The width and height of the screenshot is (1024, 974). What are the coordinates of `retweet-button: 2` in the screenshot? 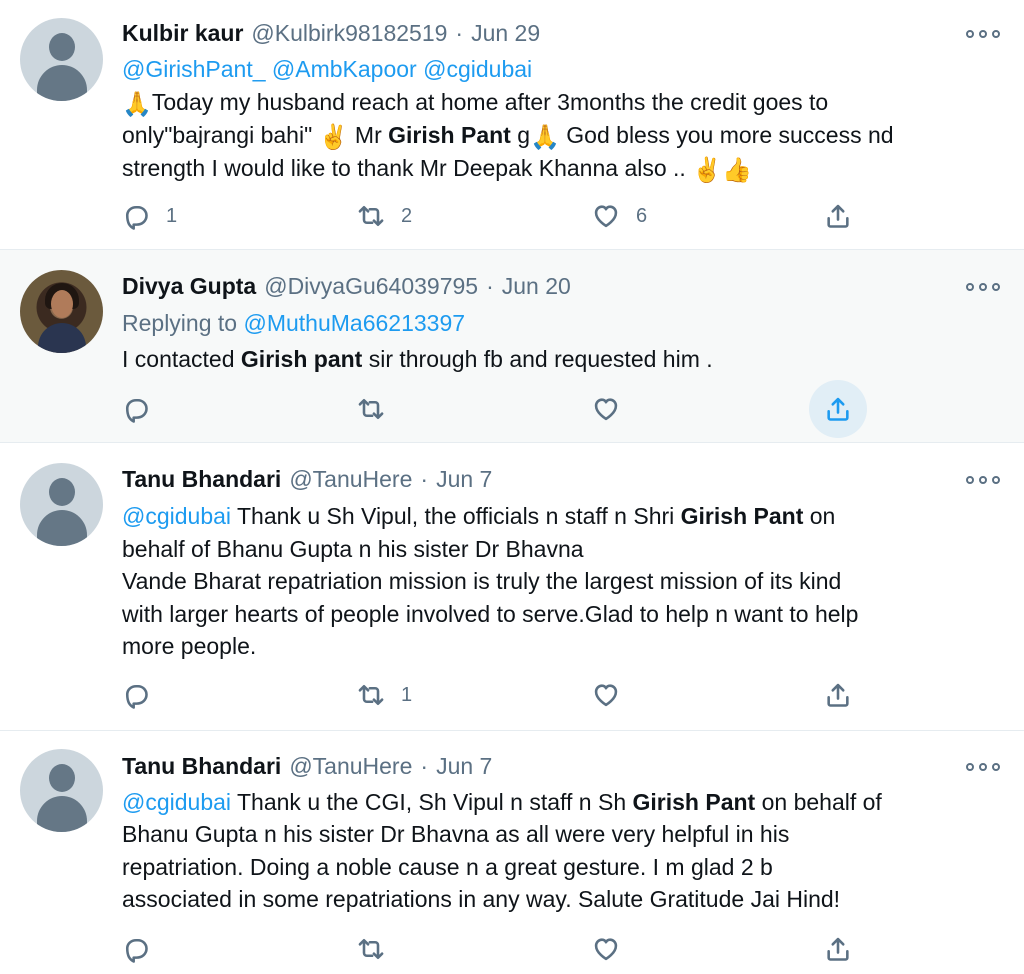 It's located at (384, 216).